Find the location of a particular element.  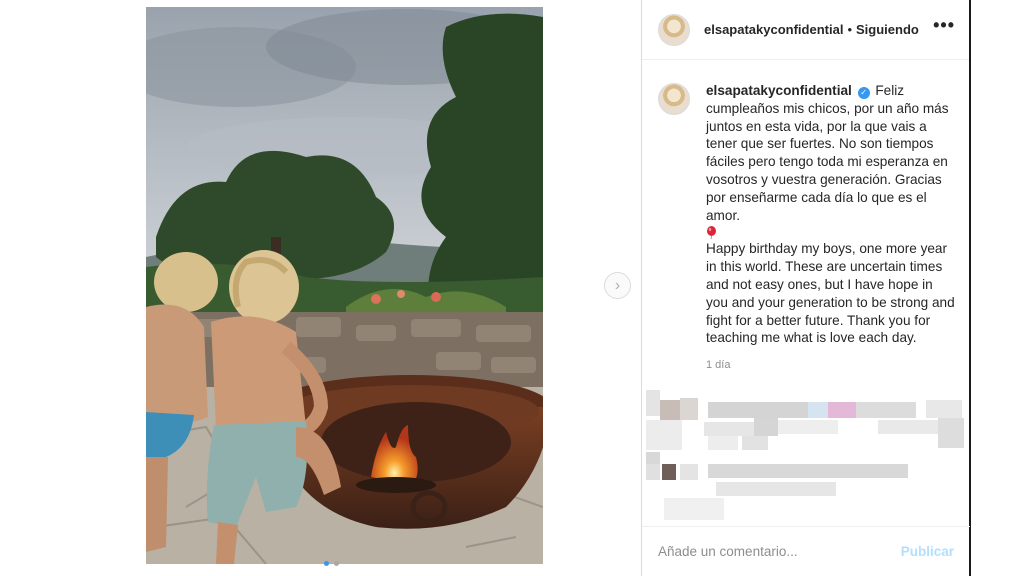

comment-bar: Publicar is located at coordinates (806, 551).